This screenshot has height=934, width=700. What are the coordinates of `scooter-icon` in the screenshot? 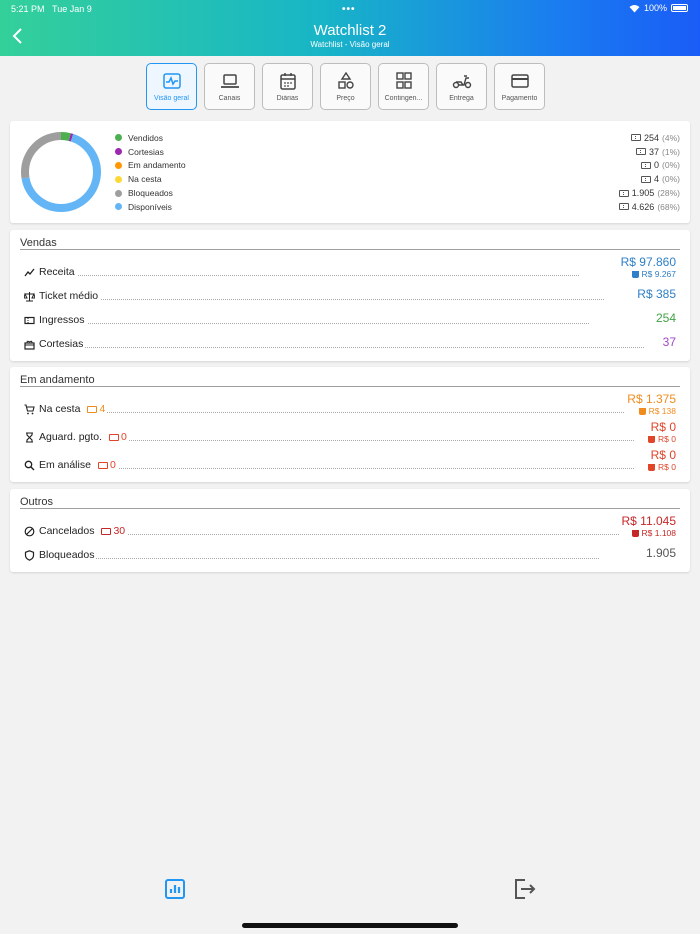 It's located at (461, 82).